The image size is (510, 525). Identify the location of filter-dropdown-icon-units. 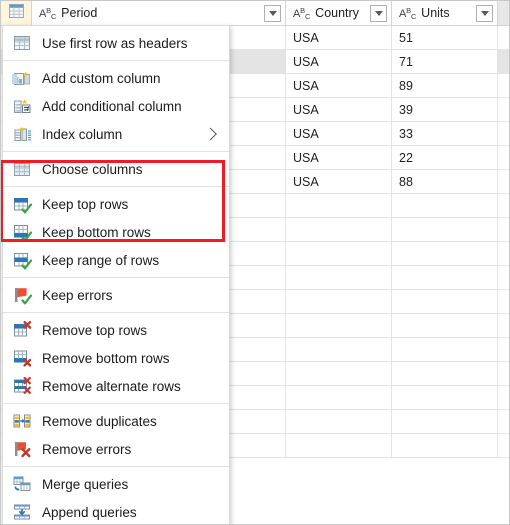
(484, 13).